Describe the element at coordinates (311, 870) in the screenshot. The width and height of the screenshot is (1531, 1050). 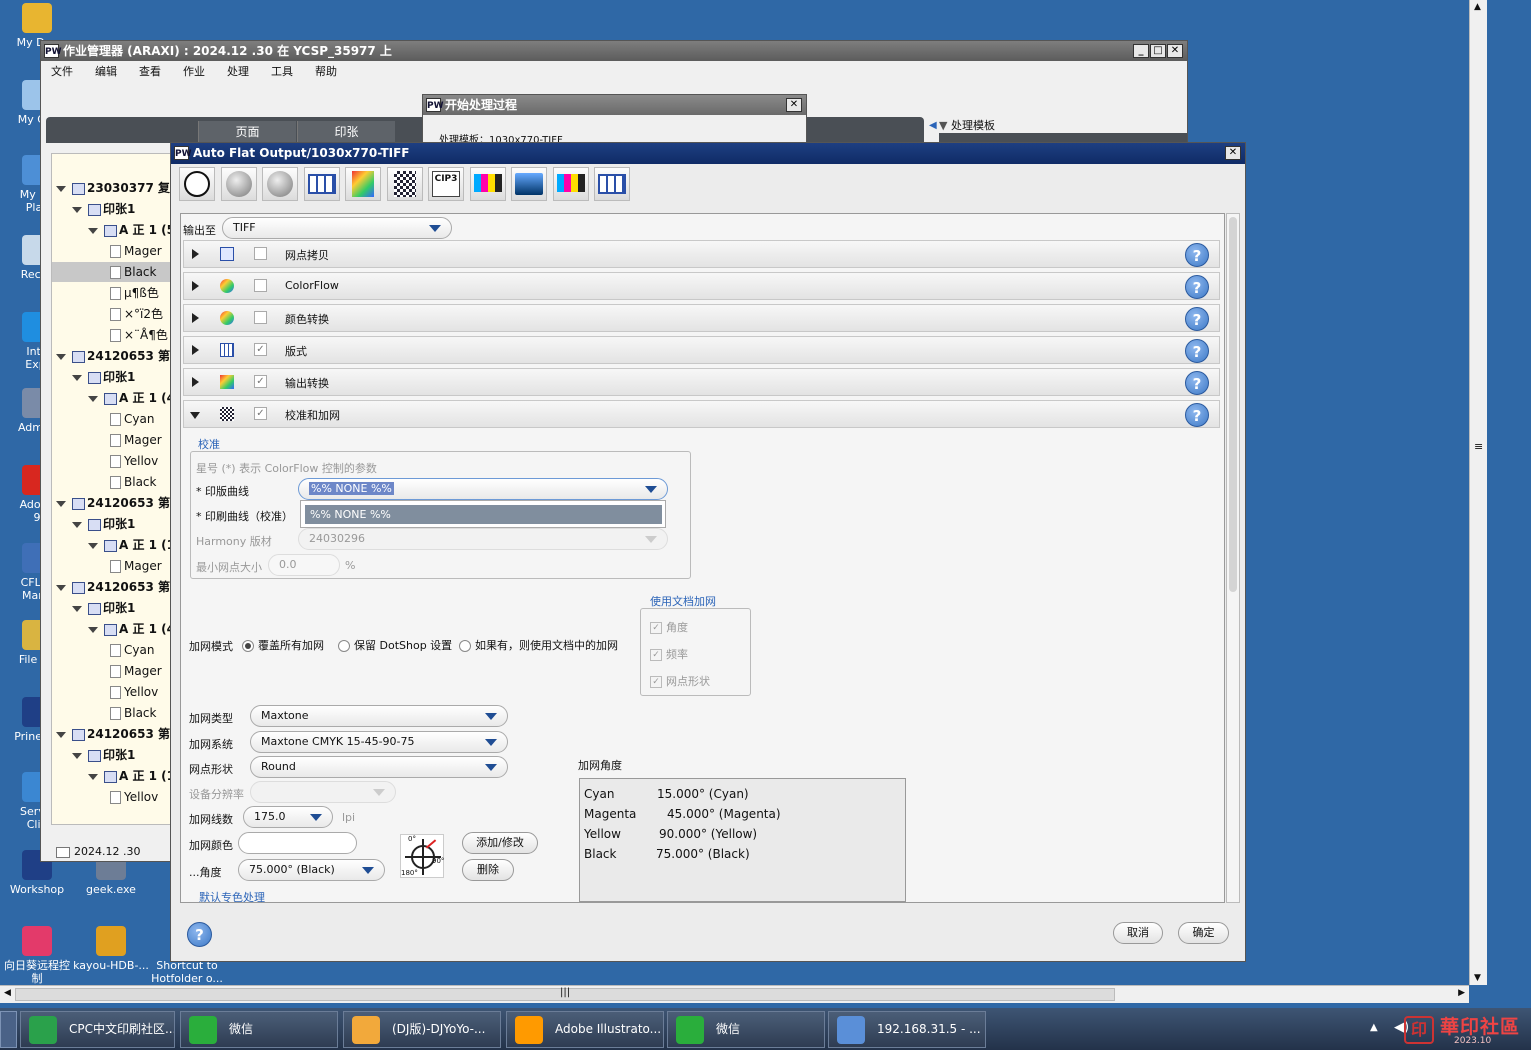
I see `angle-select: 75.000° (Black)` at that location.